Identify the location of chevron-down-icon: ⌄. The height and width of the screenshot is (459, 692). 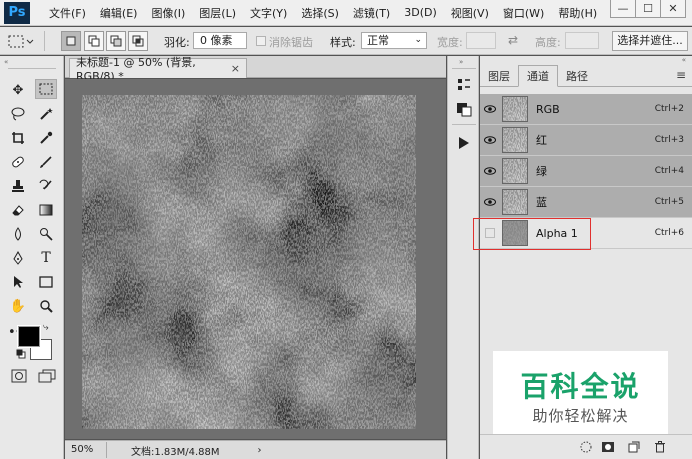
(418, 40).